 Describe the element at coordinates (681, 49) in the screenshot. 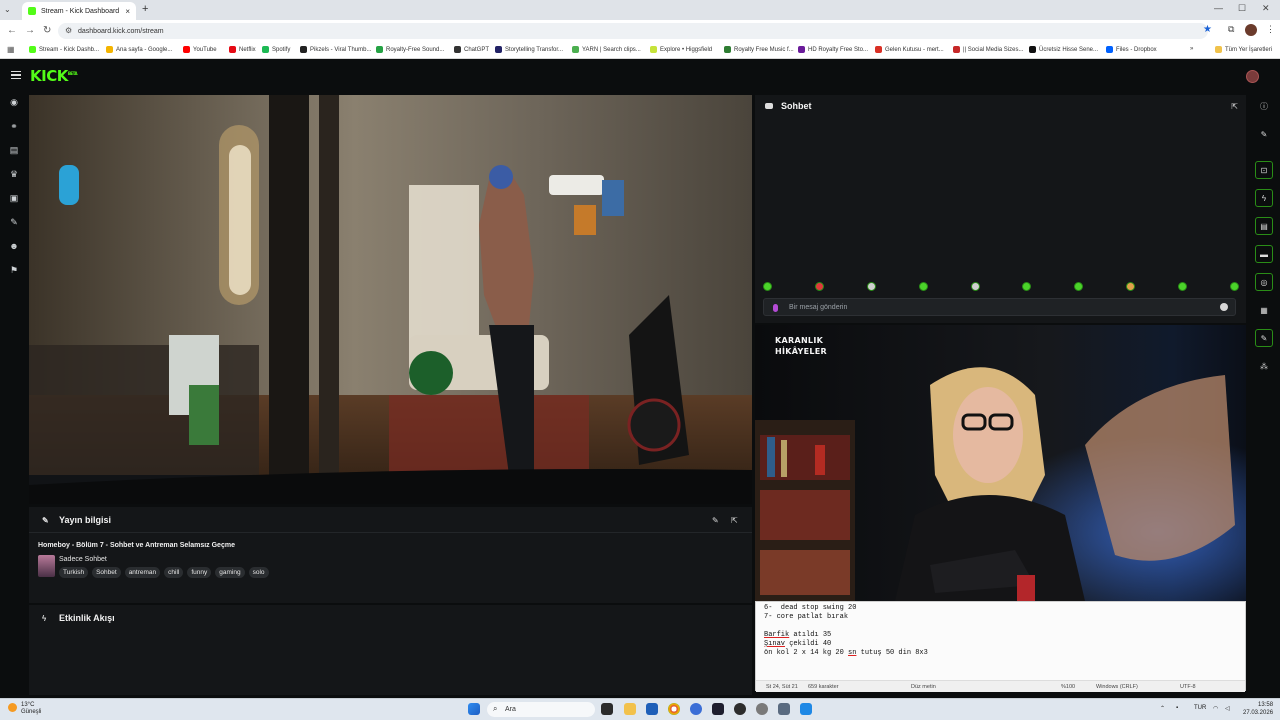

I see `bookmark-item: Explore • Higgsfield` at that location.